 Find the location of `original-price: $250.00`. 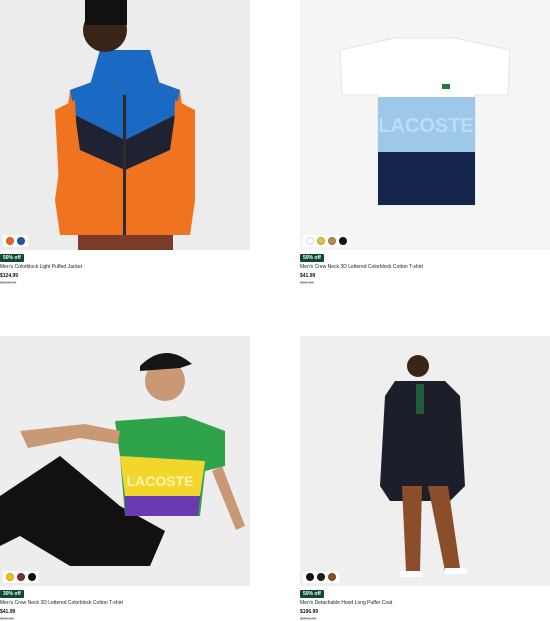

original-price: $250.00 is located at coordinates (8, 282).